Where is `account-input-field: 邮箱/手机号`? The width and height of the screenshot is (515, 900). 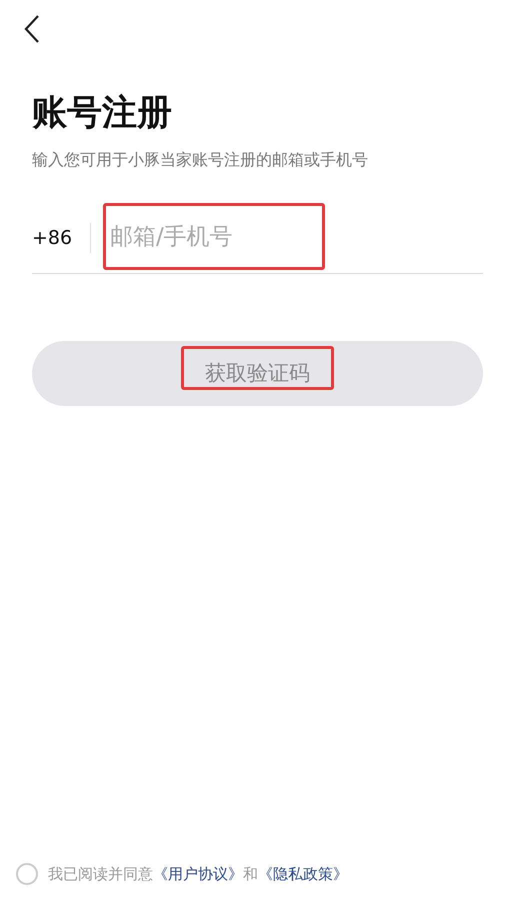
account-input-field: 邮箱/手机号 is located at coordinates (203, 237).